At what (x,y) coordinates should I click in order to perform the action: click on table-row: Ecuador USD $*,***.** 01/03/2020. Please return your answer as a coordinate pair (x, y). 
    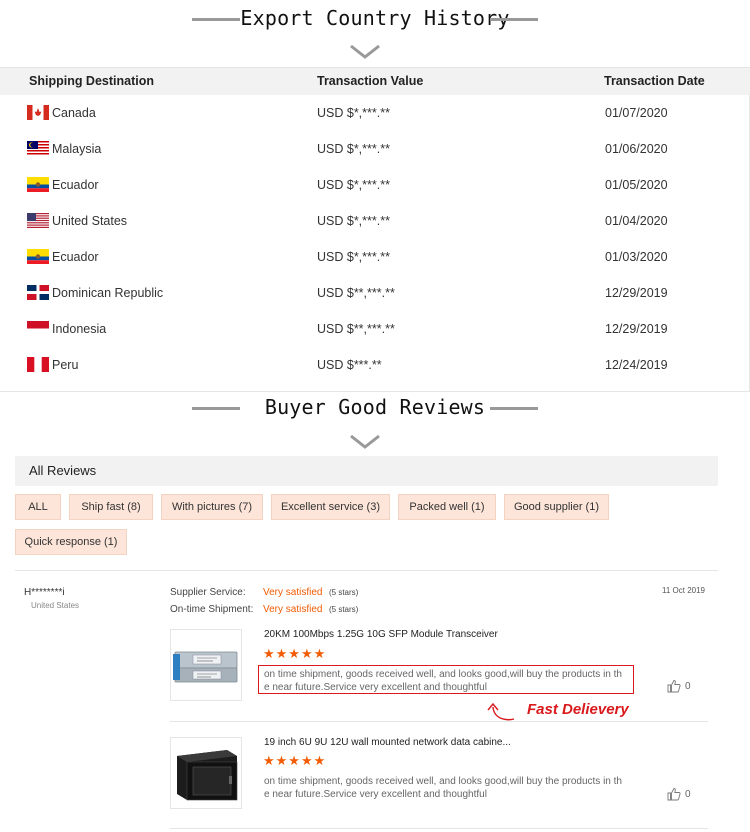
    Looking at the image, I should click on (375, 258).